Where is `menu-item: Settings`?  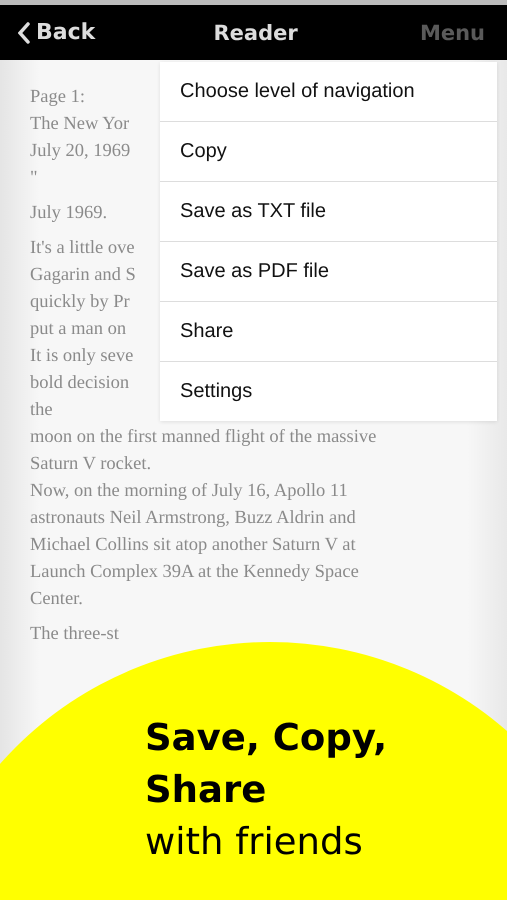 menu-item: Settings is located at coordinates (328, 391).